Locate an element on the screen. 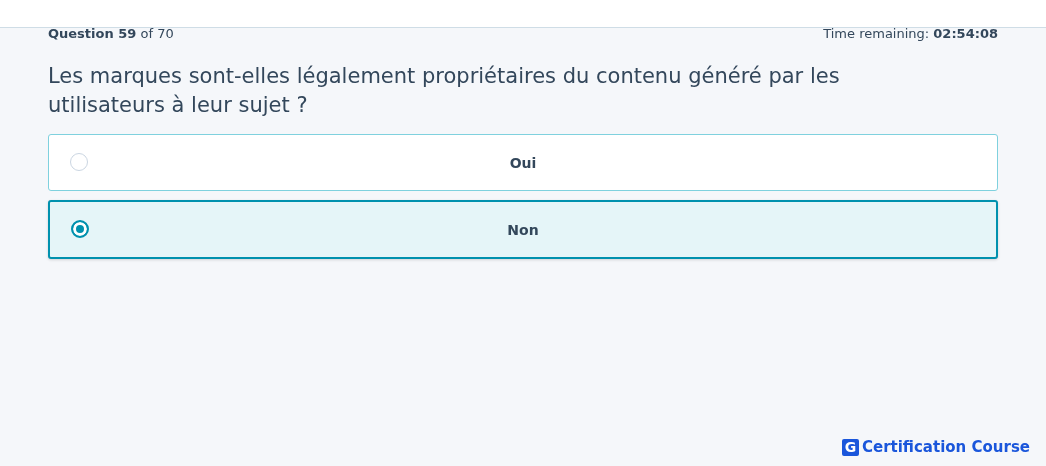 This screenshot has height=466, width=1046. answer-option: Non is located at coordinates (523, 229).